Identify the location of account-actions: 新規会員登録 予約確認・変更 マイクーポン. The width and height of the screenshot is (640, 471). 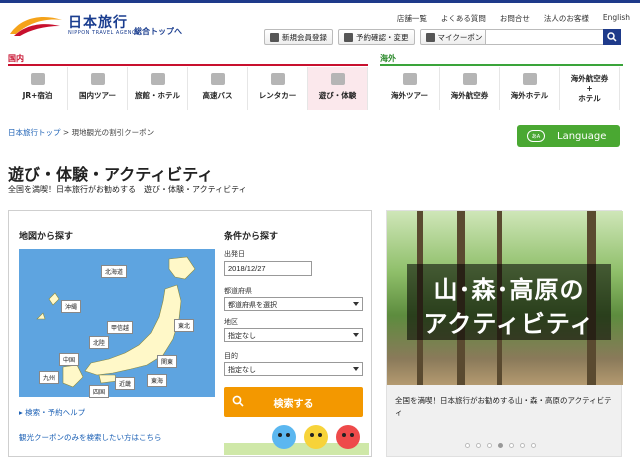
(376, 37).